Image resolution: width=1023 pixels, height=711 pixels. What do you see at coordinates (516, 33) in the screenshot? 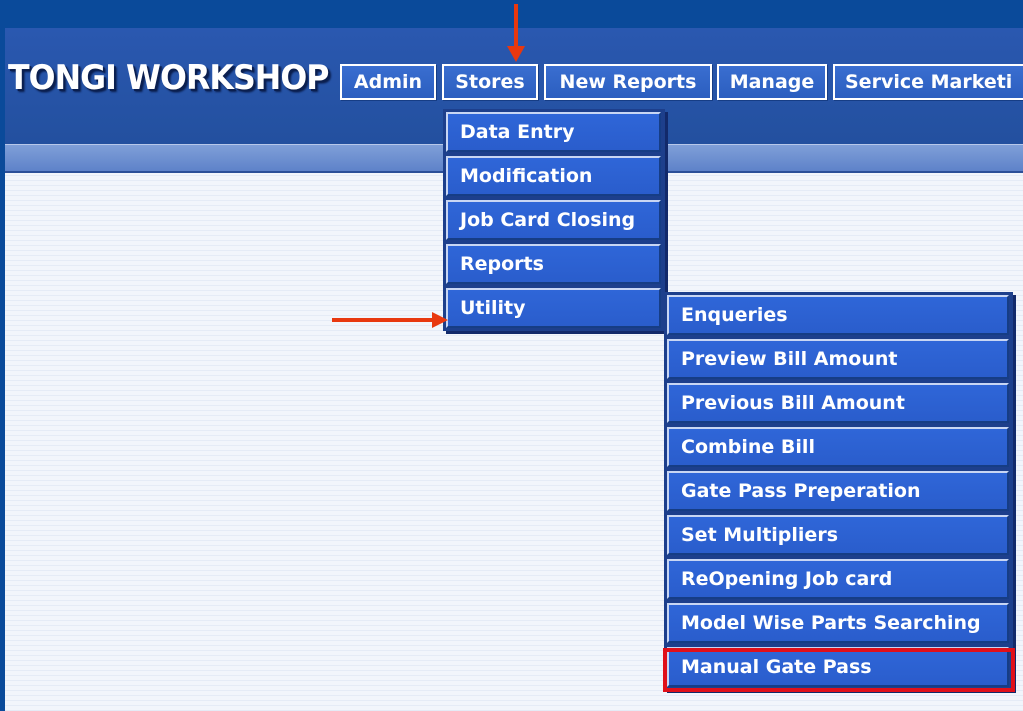
I see `down-arrow-icon` at bounding box center [516, 33].